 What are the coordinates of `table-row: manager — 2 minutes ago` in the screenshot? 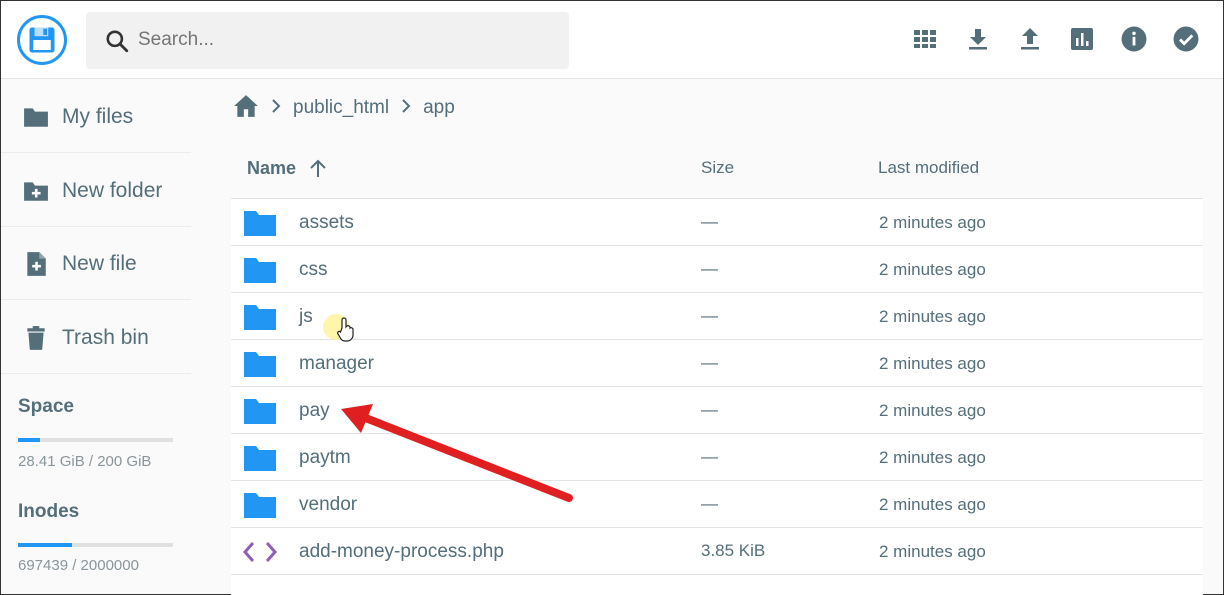 It's located at (717, 363).